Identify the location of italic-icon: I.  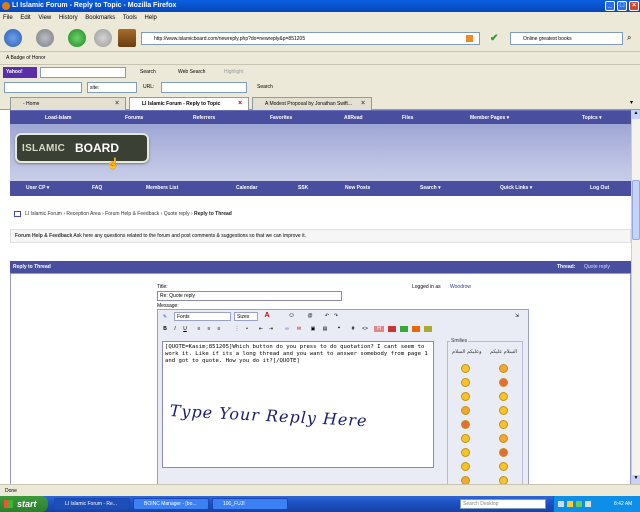
(175, 329).